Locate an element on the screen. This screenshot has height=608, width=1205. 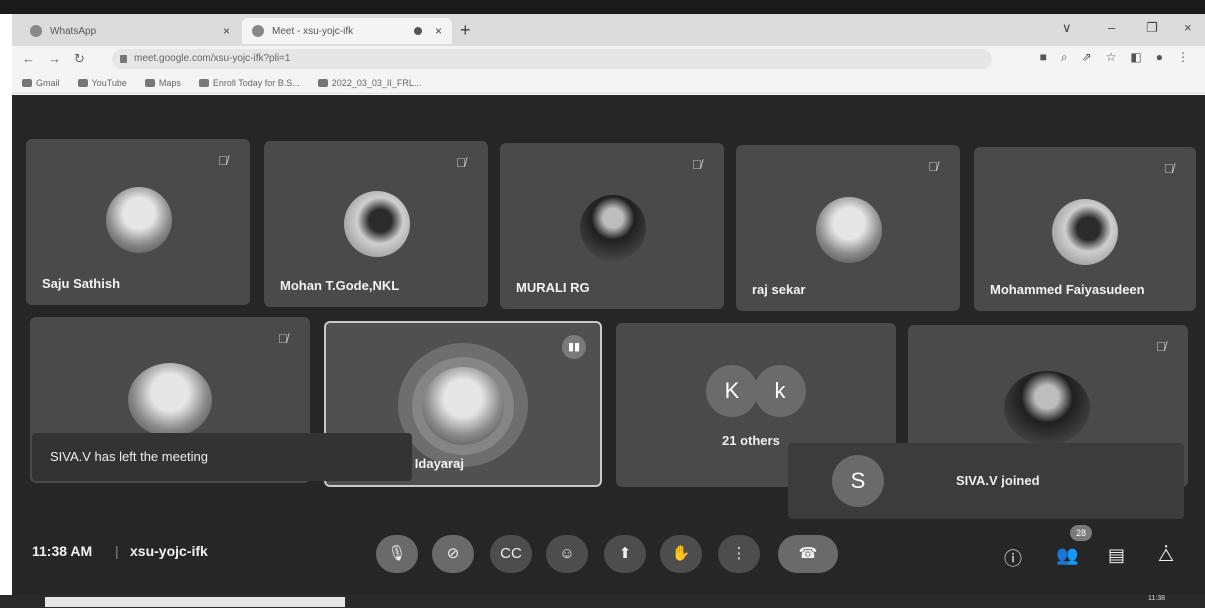
tab-meet: Meet - xsu-yojc-ifk × is located at coordinates (347, 31).